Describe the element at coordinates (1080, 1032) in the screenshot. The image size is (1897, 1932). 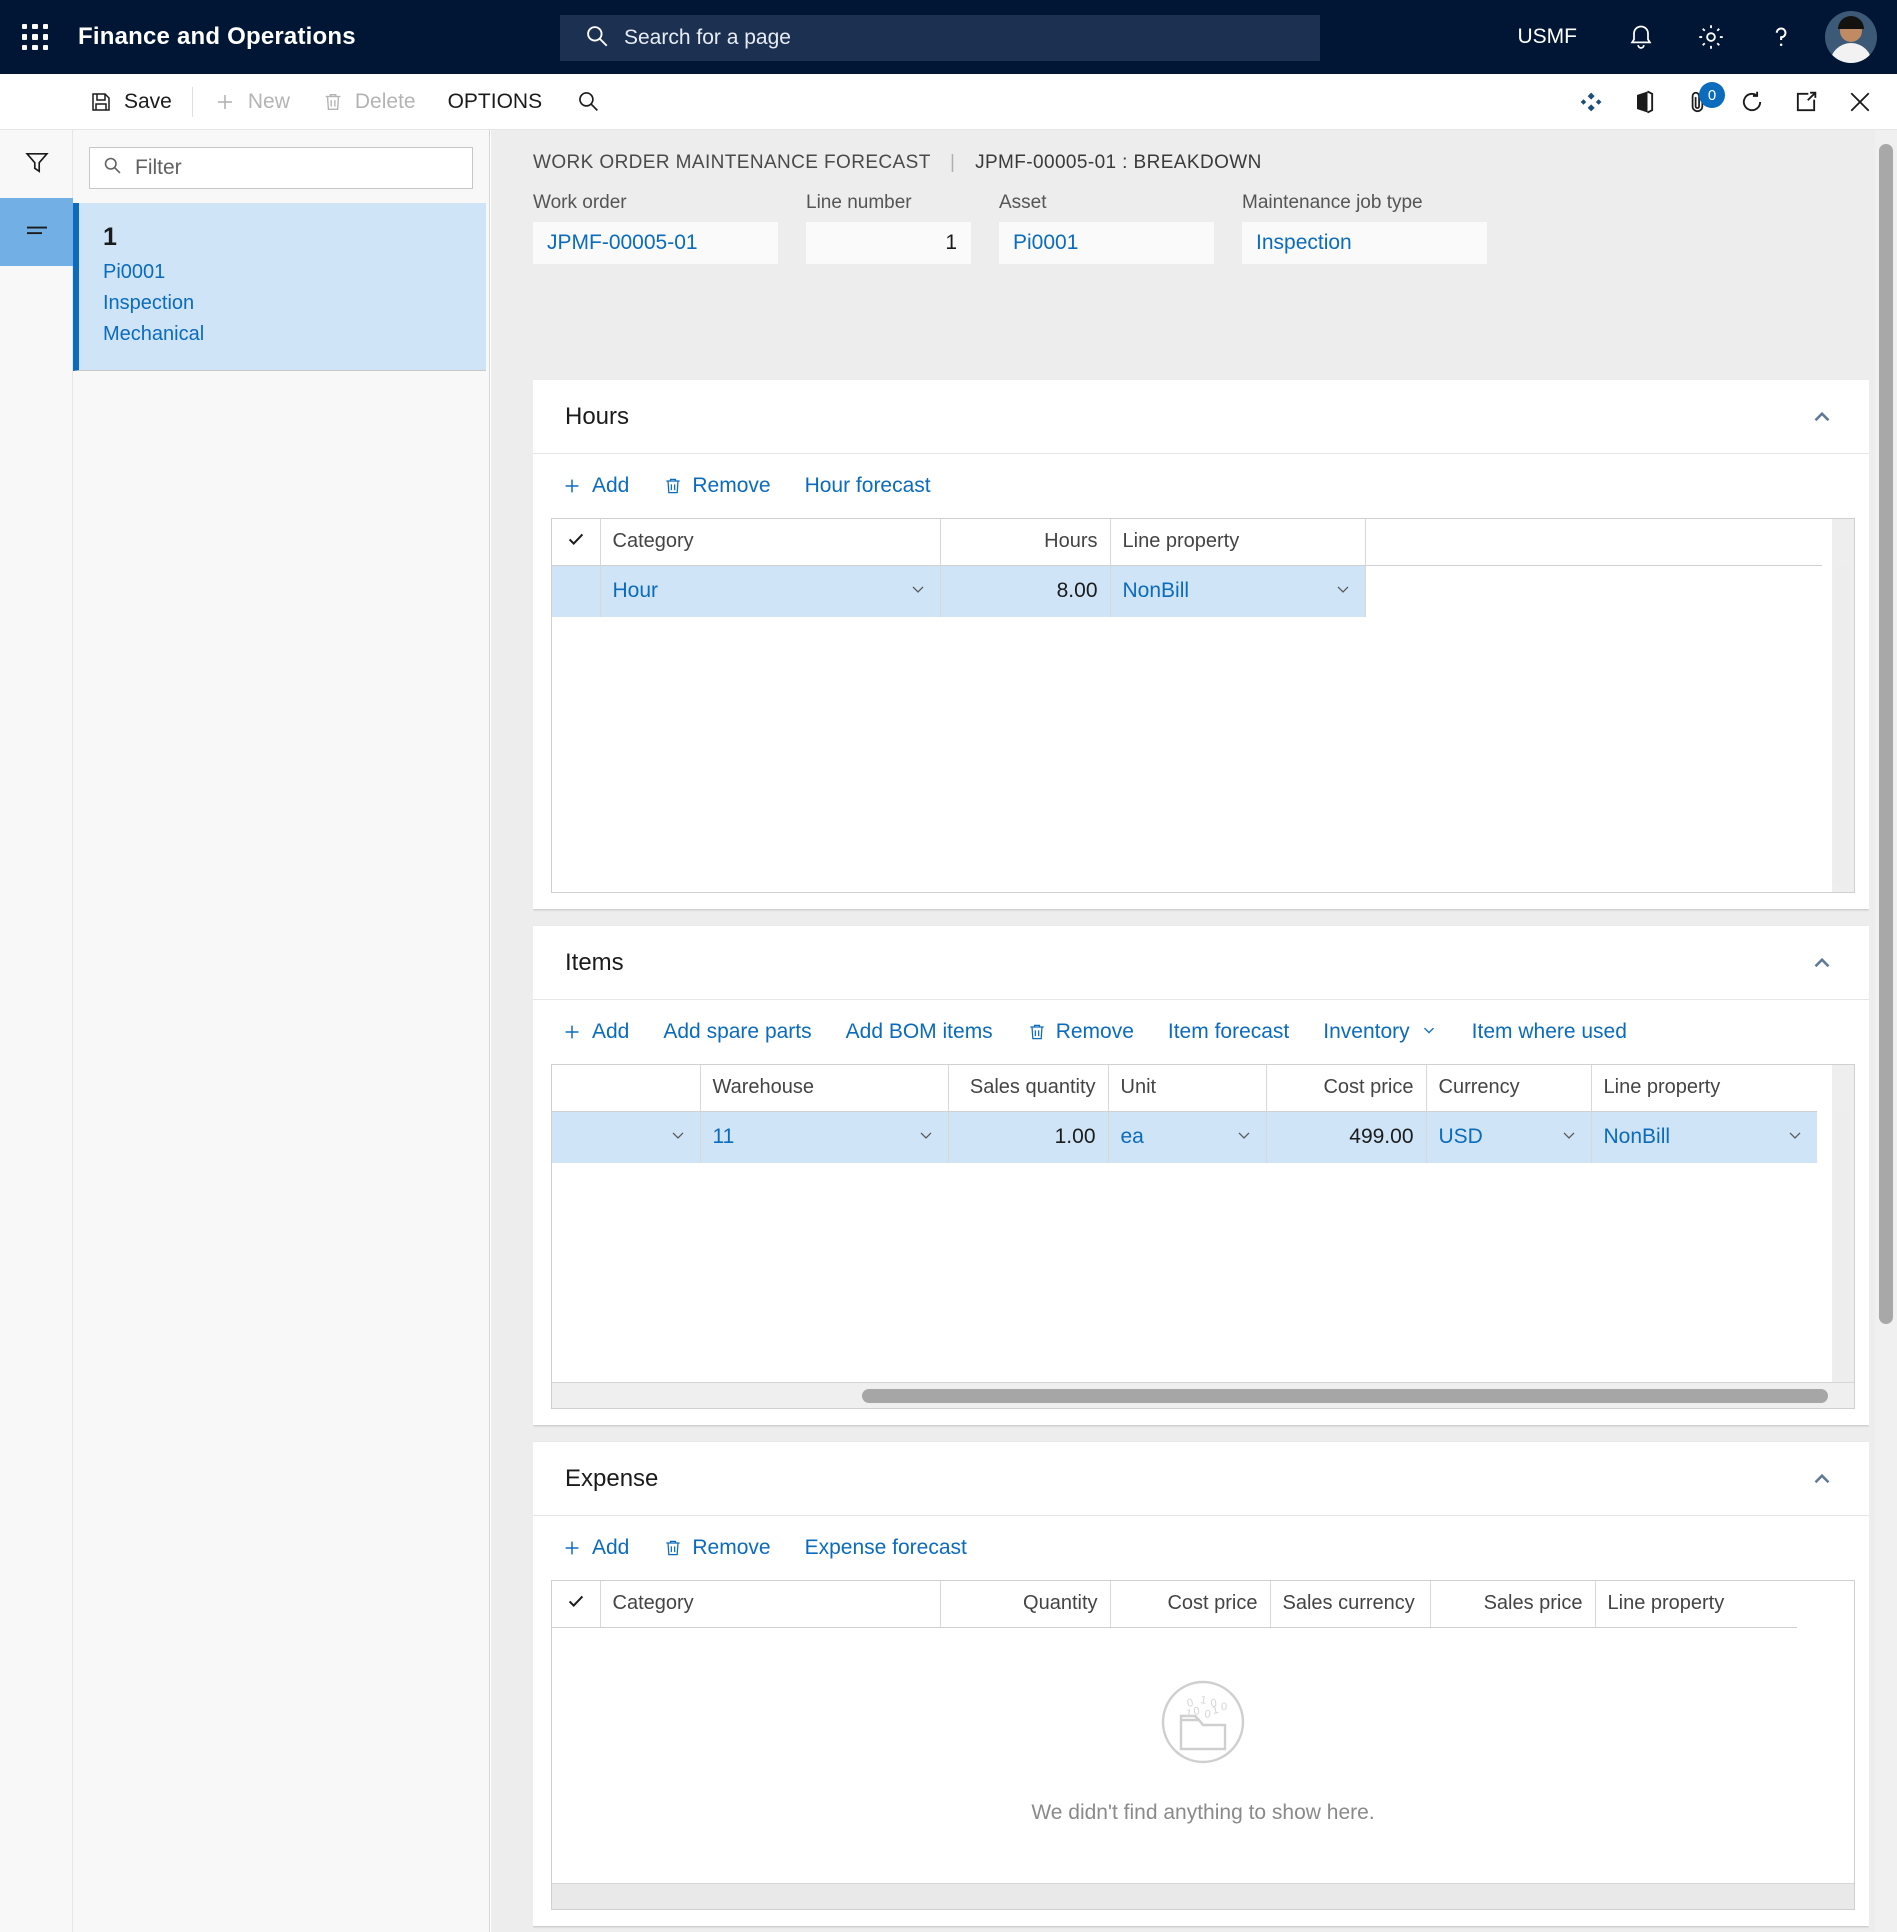
I see `items-remove-button: Remove` at that location.